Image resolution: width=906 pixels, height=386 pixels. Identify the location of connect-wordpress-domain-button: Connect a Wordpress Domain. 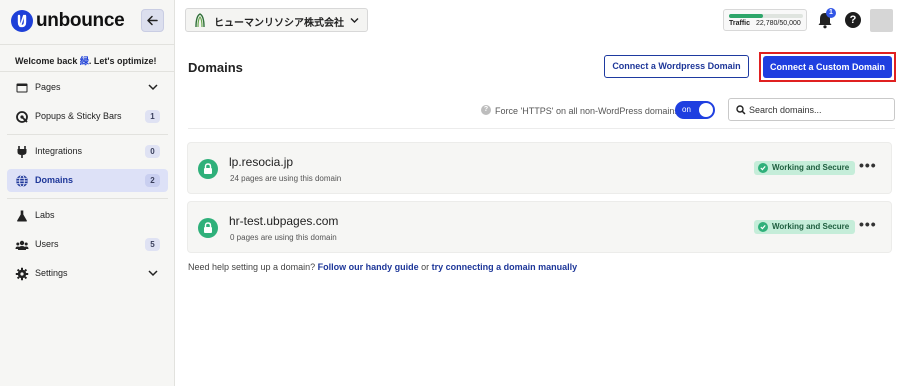
(676, 66).